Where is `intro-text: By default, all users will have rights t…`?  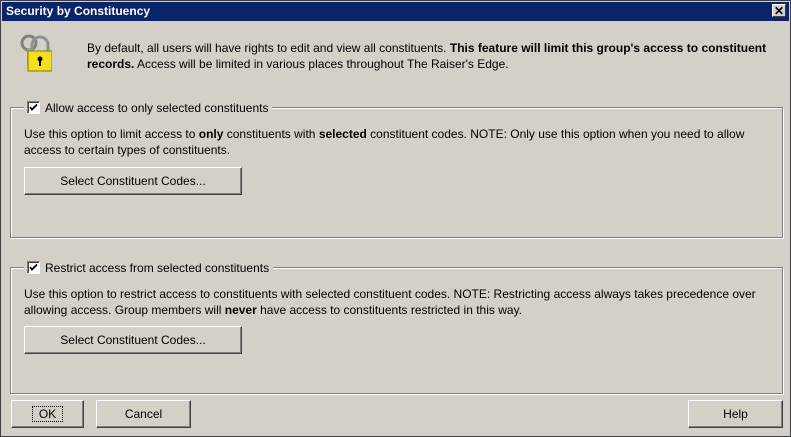
intro-text: By default, all users will have rights t… is located at coordinates (432, 56).